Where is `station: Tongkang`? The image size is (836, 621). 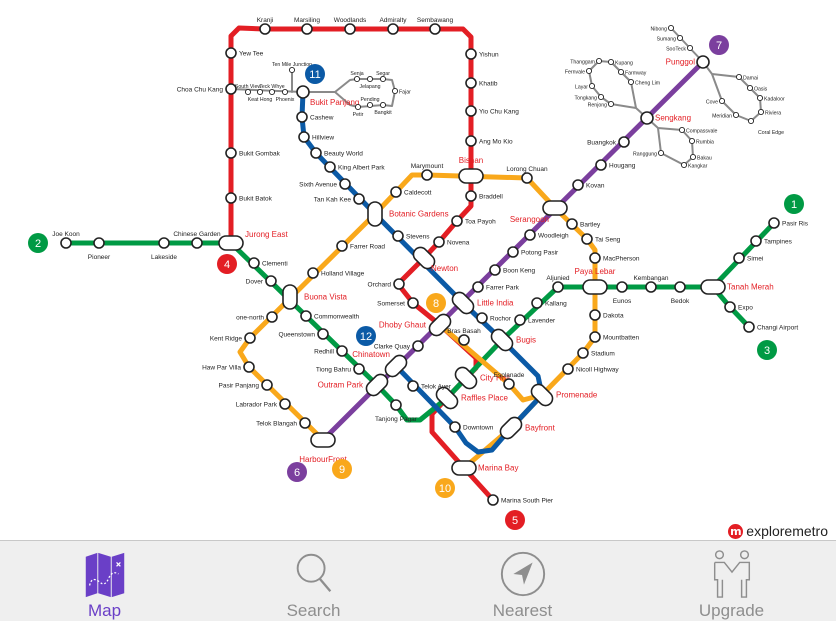 station: Tongkang is located at coordinates (590, 97).